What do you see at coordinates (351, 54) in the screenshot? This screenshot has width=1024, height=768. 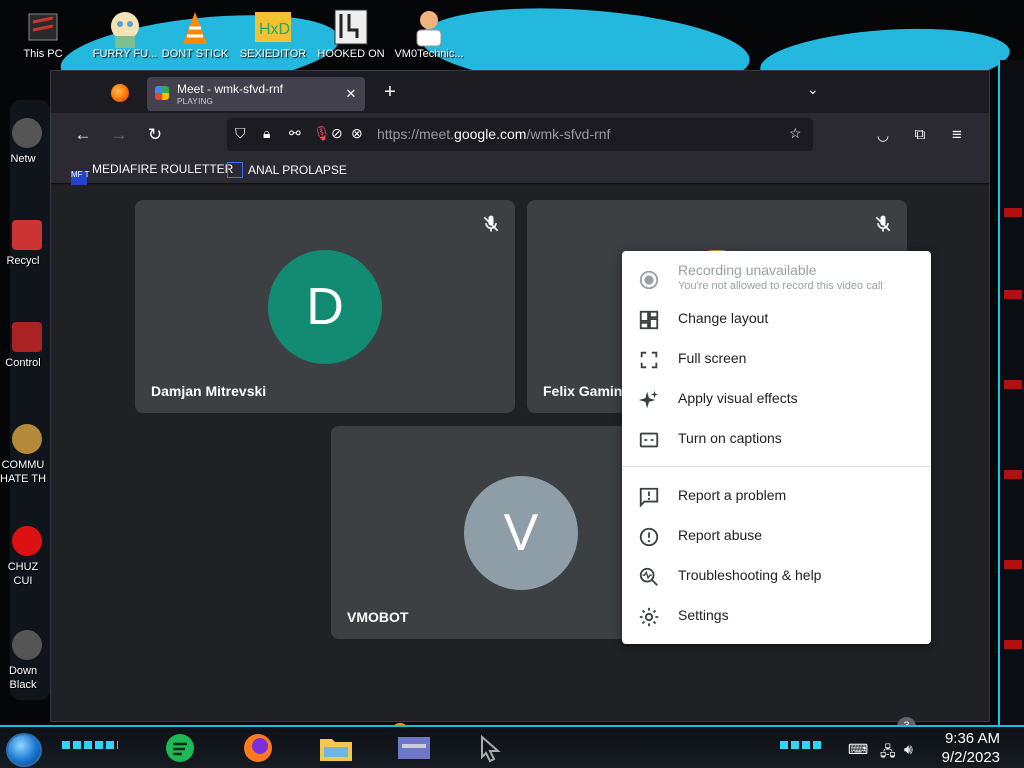 I see `desktop-icon-label: HOOKED ON` at bounding box center [351, 54].